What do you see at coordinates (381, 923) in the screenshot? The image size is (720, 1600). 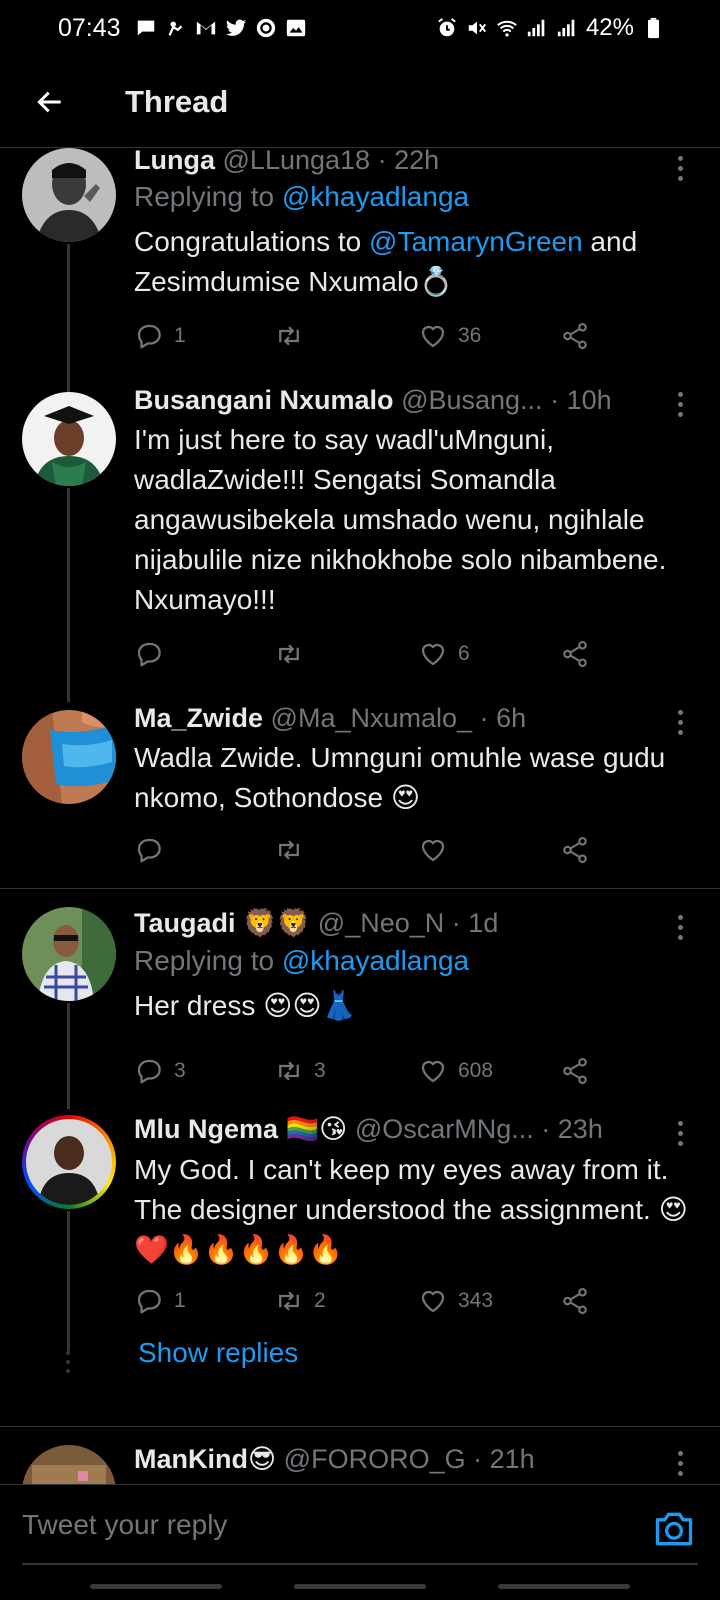 I see `user-handle: @_Neo_N` at bounding box center [381, 923].